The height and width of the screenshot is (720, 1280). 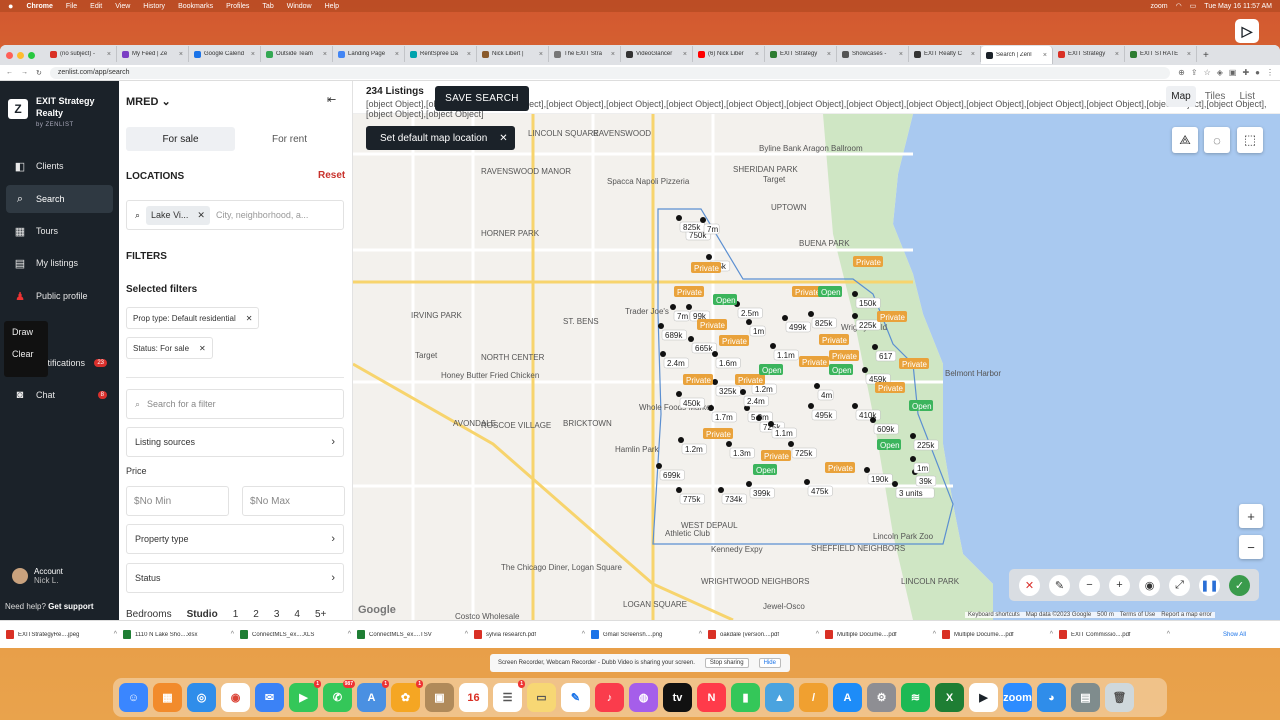 I want to click on dock-app-icon: ✿ 1, so click(x=407, y=696).